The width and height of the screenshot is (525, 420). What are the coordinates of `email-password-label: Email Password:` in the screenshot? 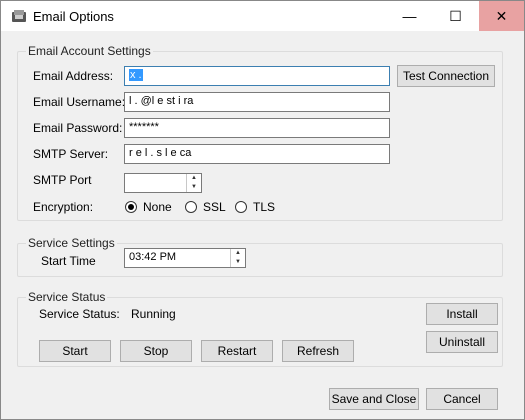 It's located at (78, 128).